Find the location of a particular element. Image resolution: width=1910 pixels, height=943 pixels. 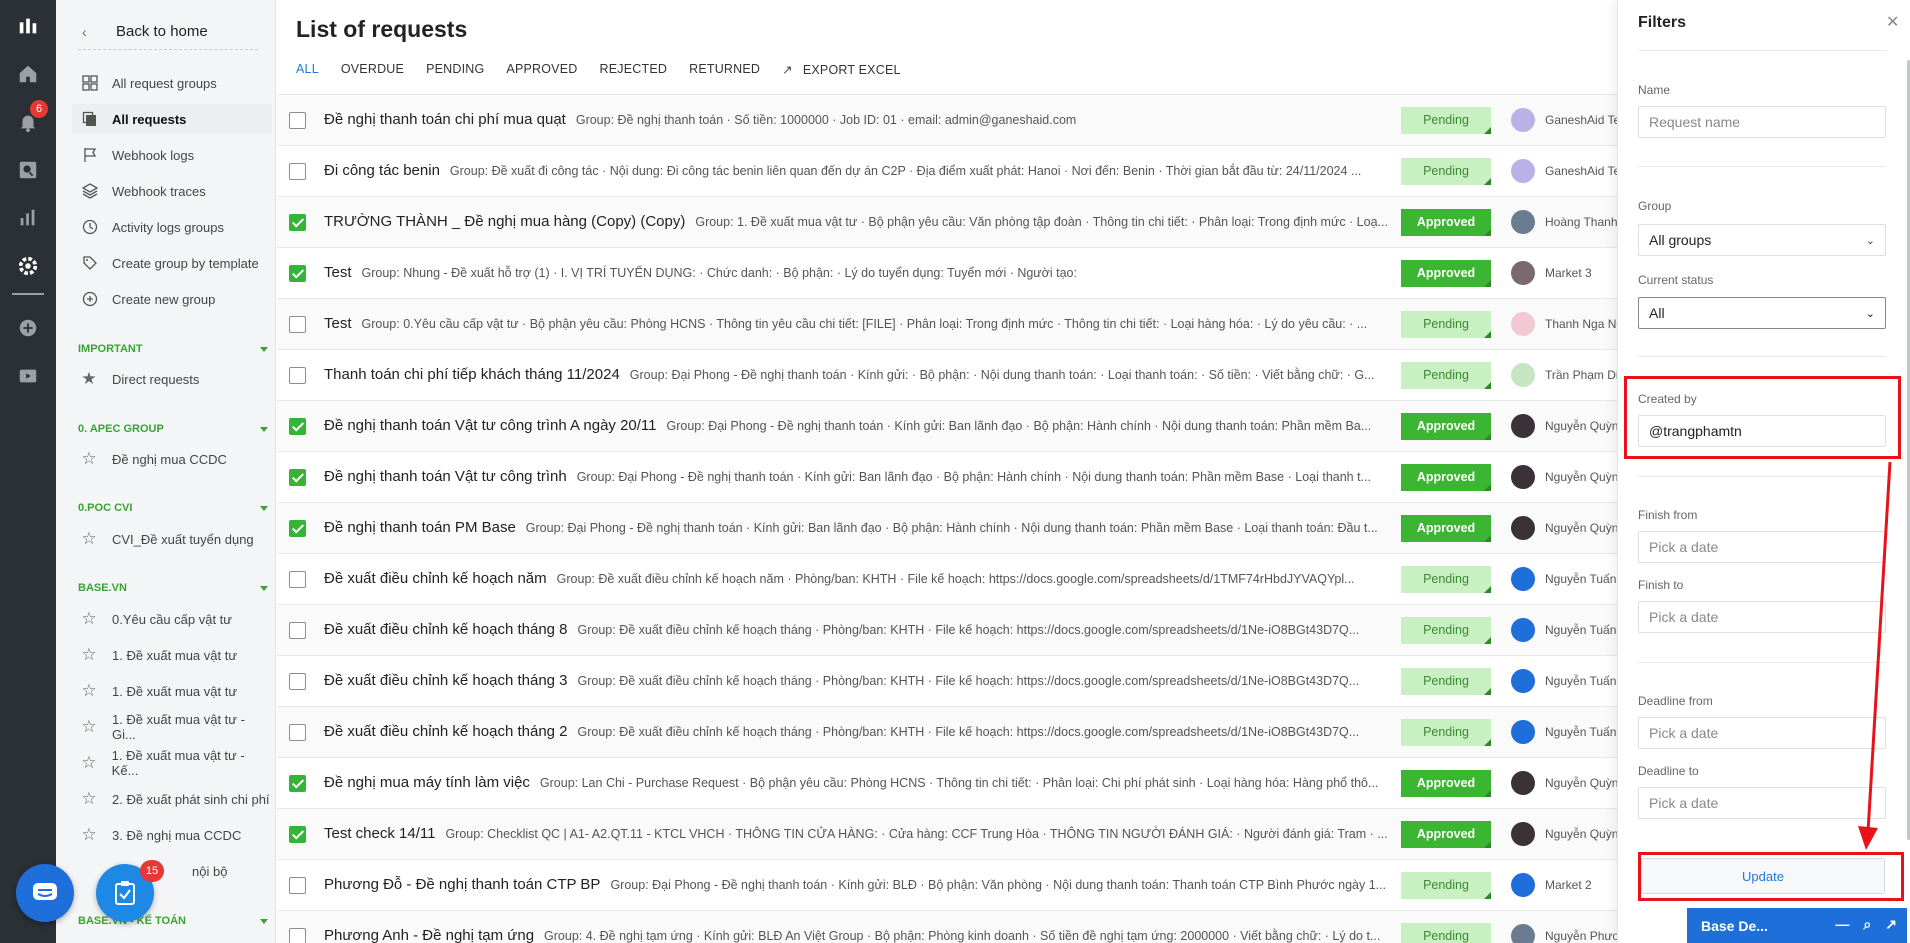

section-poc-cvi: 0.POC CVI is located at coordinates (173, 508).